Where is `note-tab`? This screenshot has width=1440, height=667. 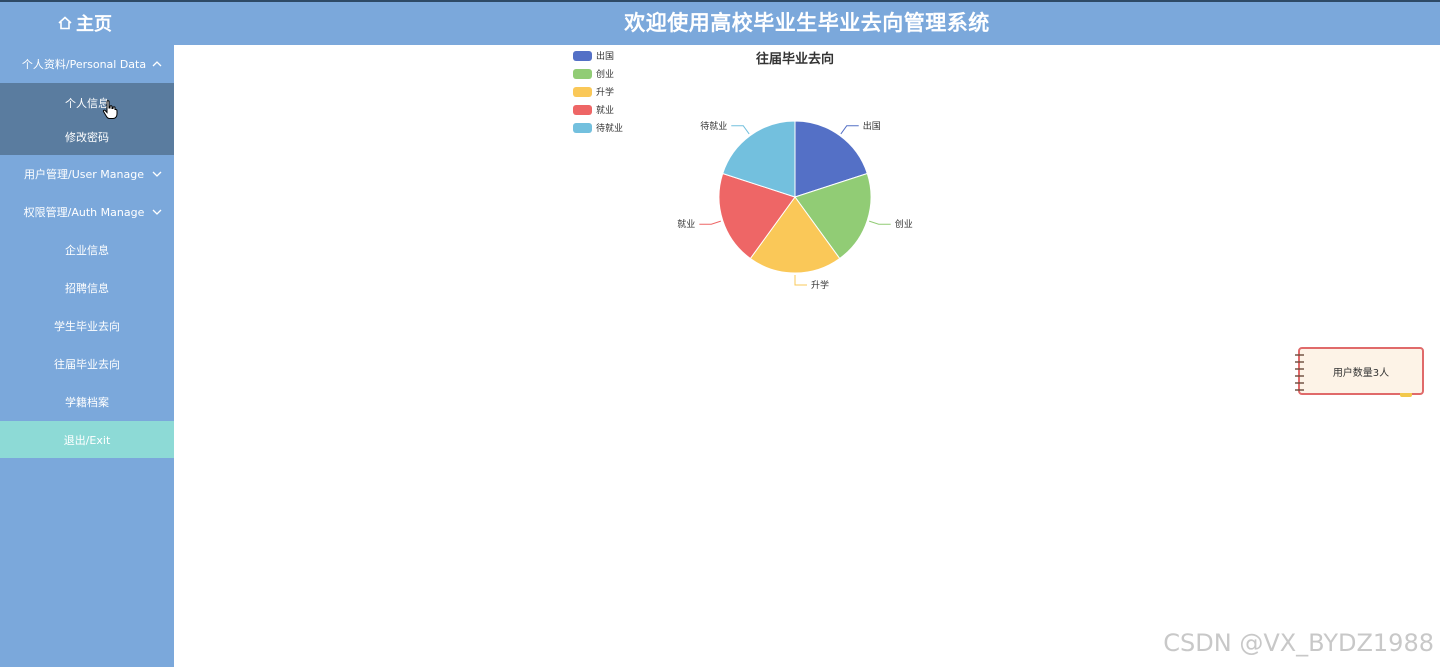
note-tab is located at coordinates (1406, 395).